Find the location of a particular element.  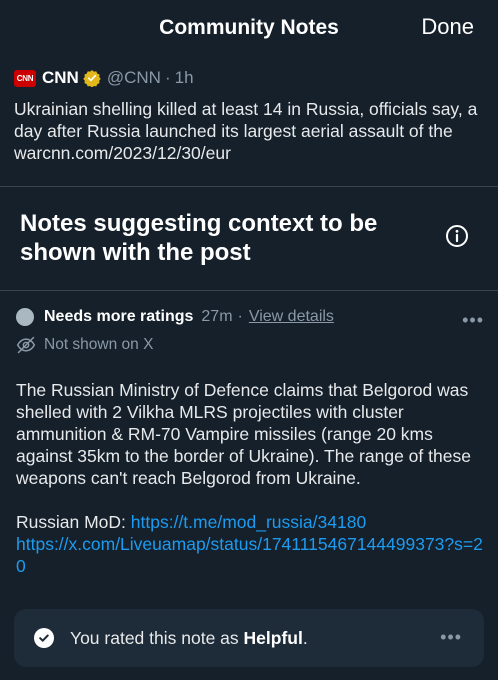

status-dot-icon is located at coordinates (25, 317).